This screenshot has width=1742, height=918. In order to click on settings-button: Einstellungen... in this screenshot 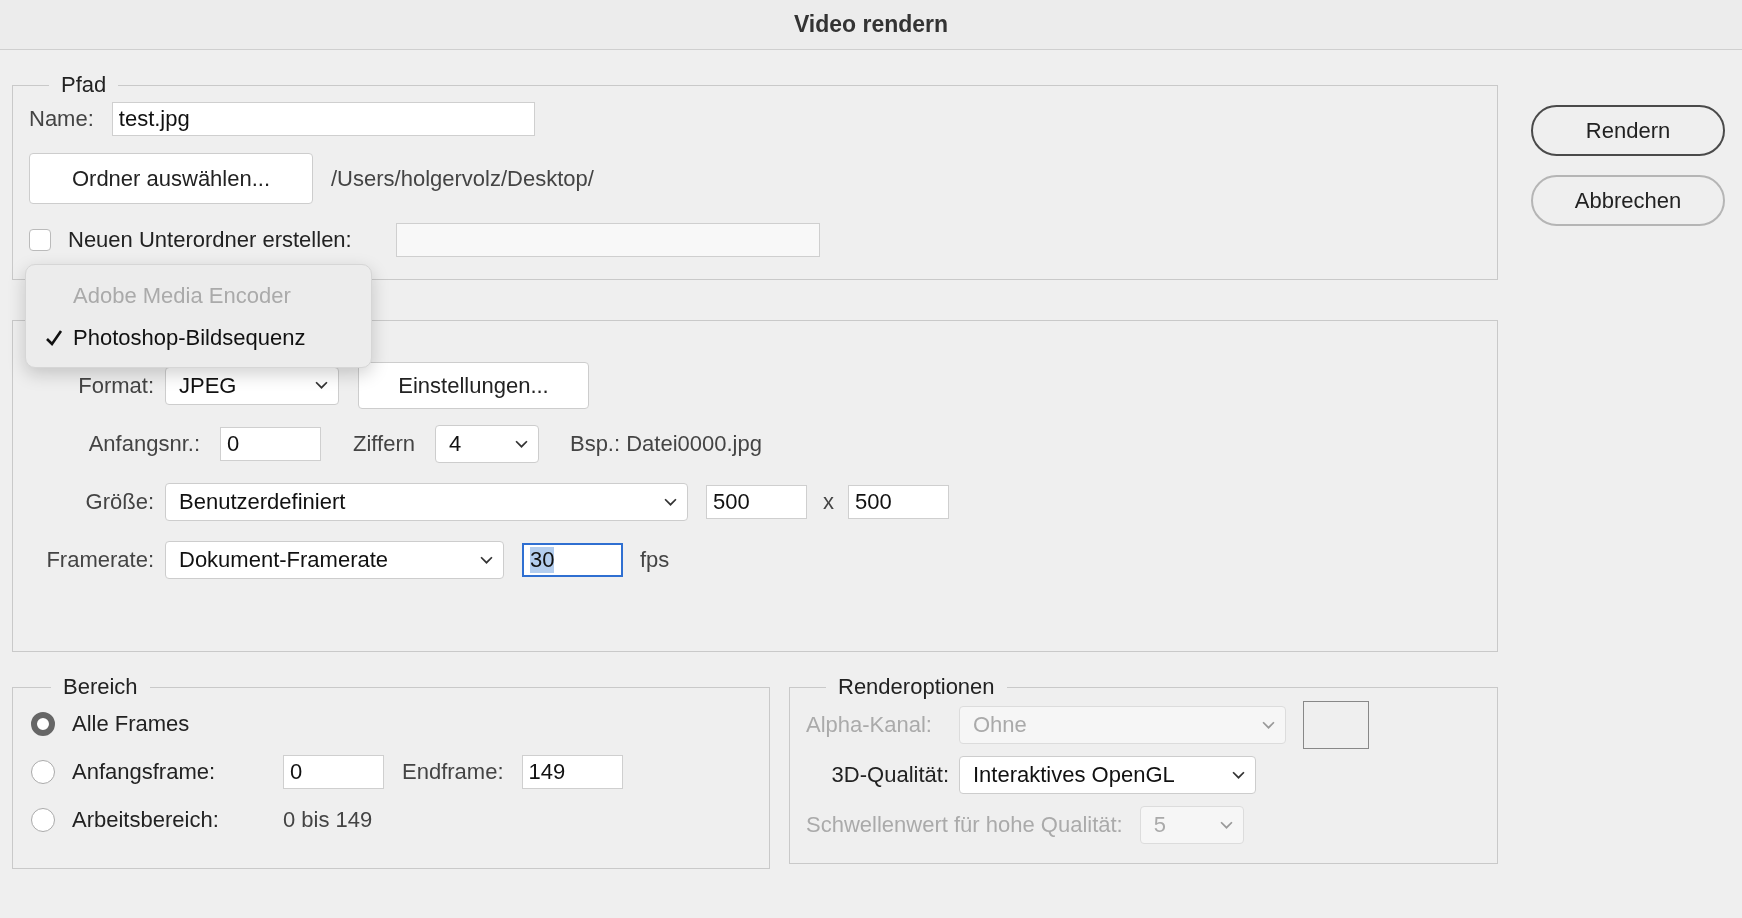, I will do `click(473, 385)`.